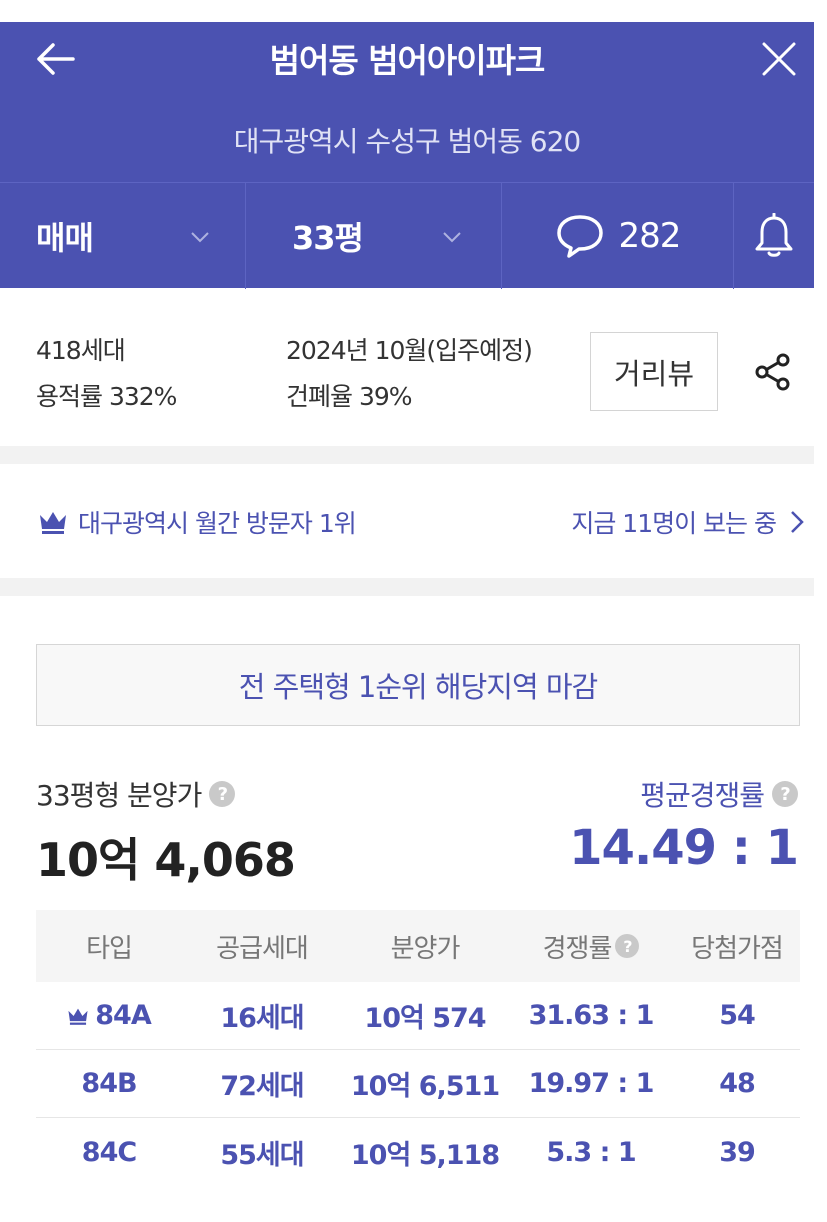 The height and width of the screenshot is (1222, 827). What do you see at coordinates (650, 236) in the screenshot?
I see `comment-count: 282` at bounding box center [650, 236].